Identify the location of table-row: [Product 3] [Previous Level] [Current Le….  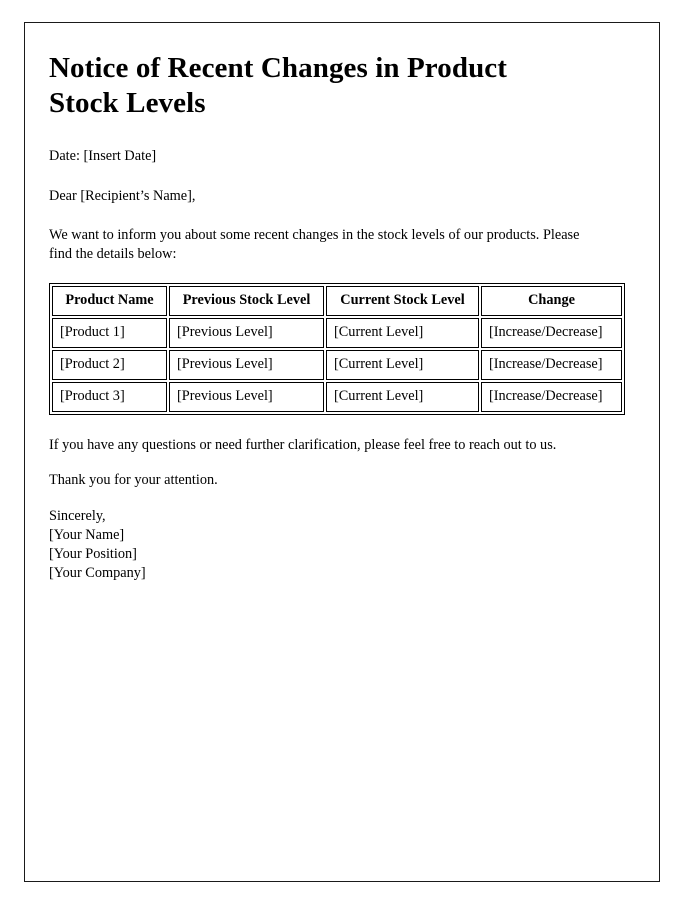
(337, 396).